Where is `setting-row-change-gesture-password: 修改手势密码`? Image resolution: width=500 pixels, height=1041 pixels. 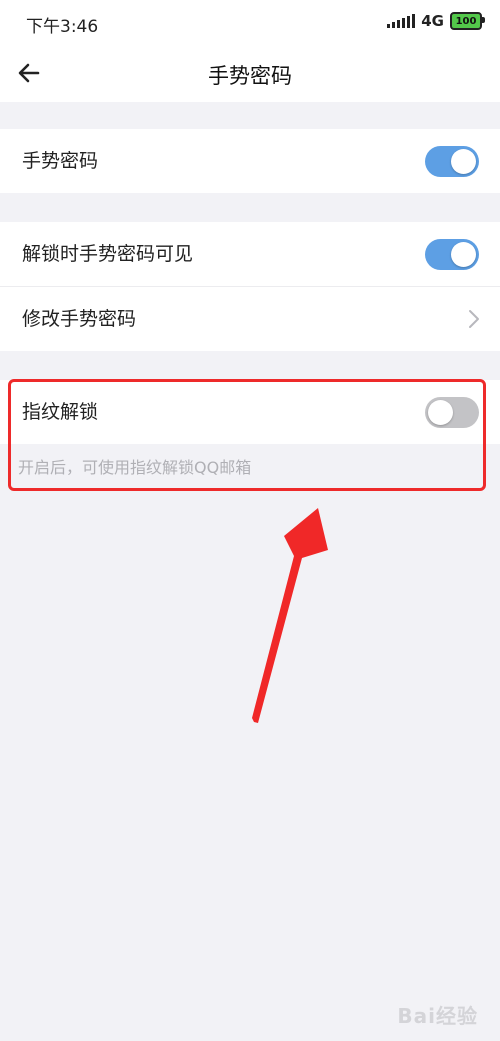
setting-row-change-gesture-password: 修改手势密码 is located at coordinates (250, 319).